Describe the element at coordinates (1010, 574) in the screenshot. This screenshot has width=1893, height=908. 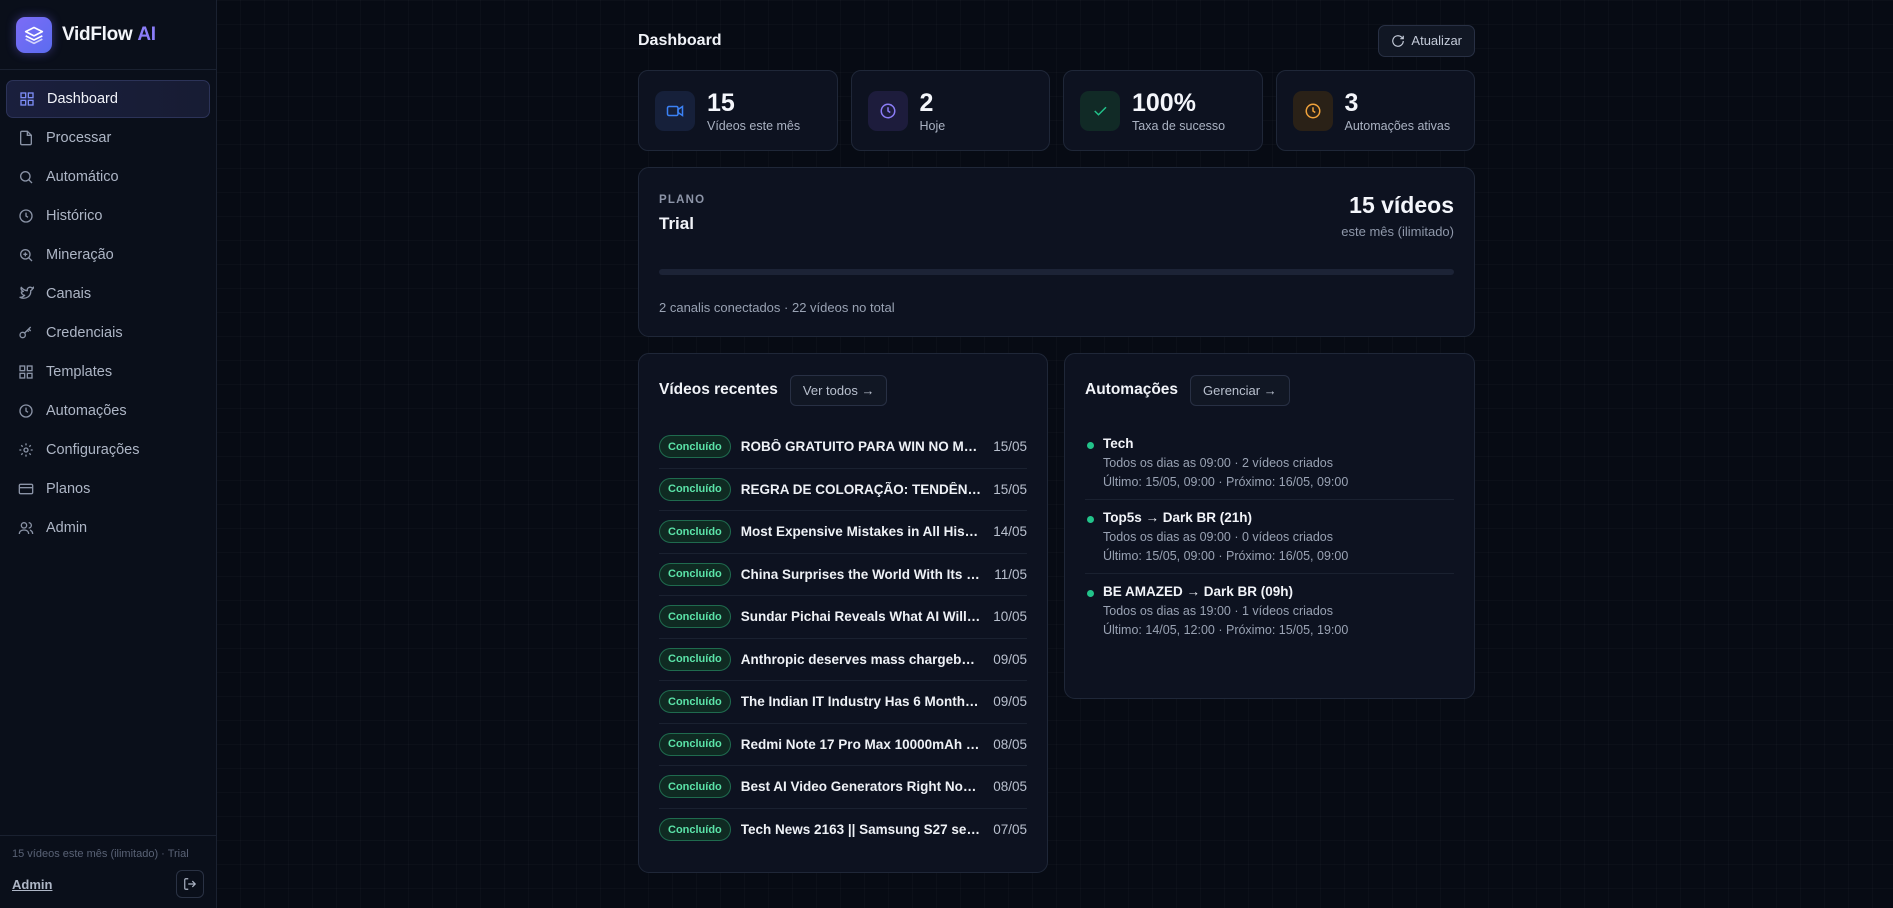
I see `video-date: 11/05` at that location.